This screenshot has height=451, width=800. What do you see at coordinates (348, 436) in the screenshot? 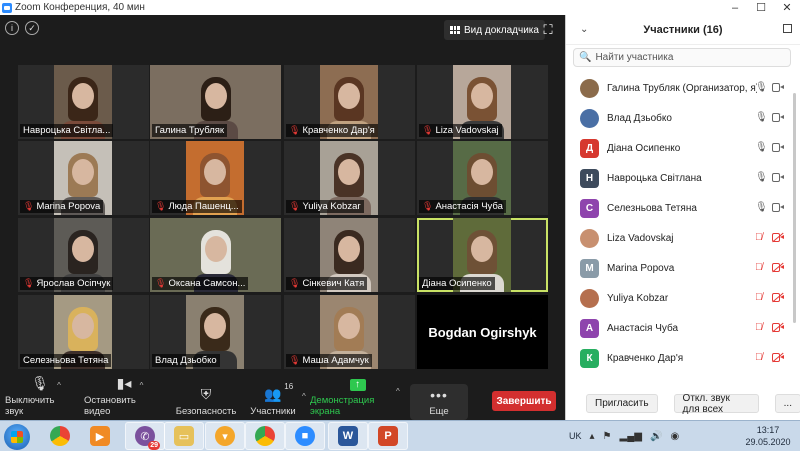
I see `taskbar-word: W` at bounding box center [348, 436].